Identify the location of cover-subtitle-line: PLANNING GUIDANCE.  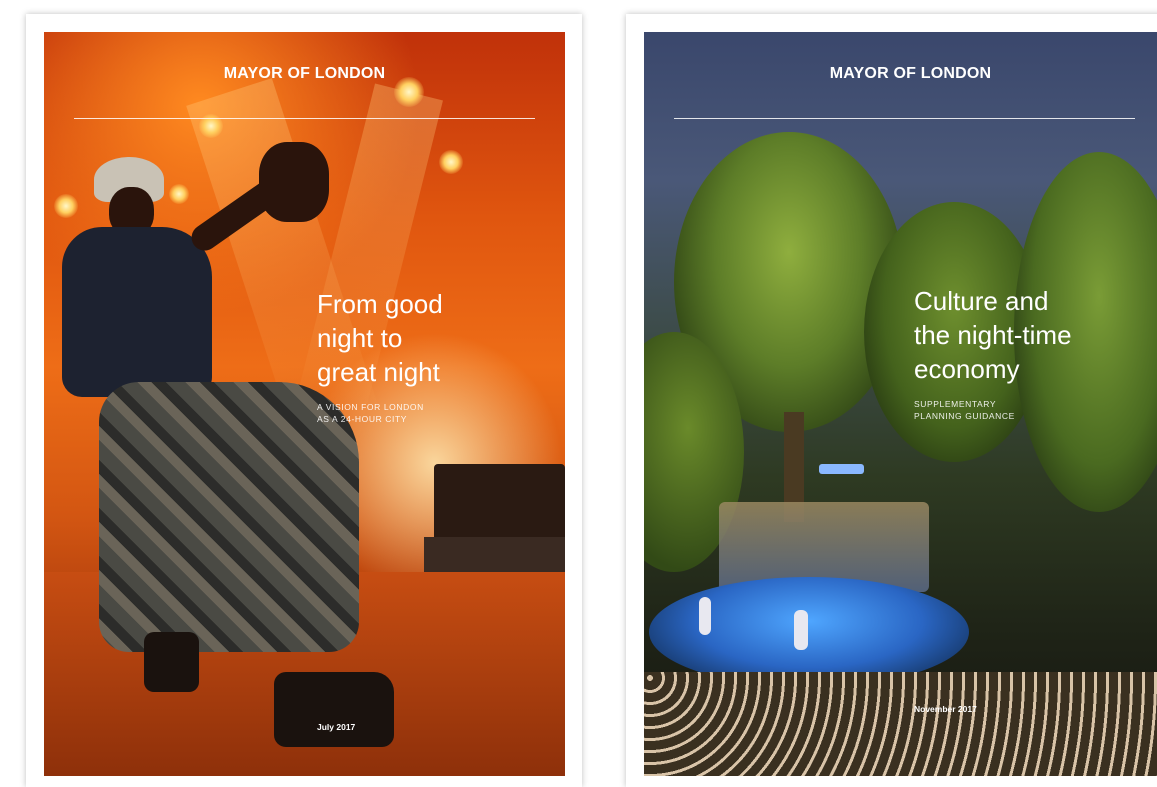
(964, 416).